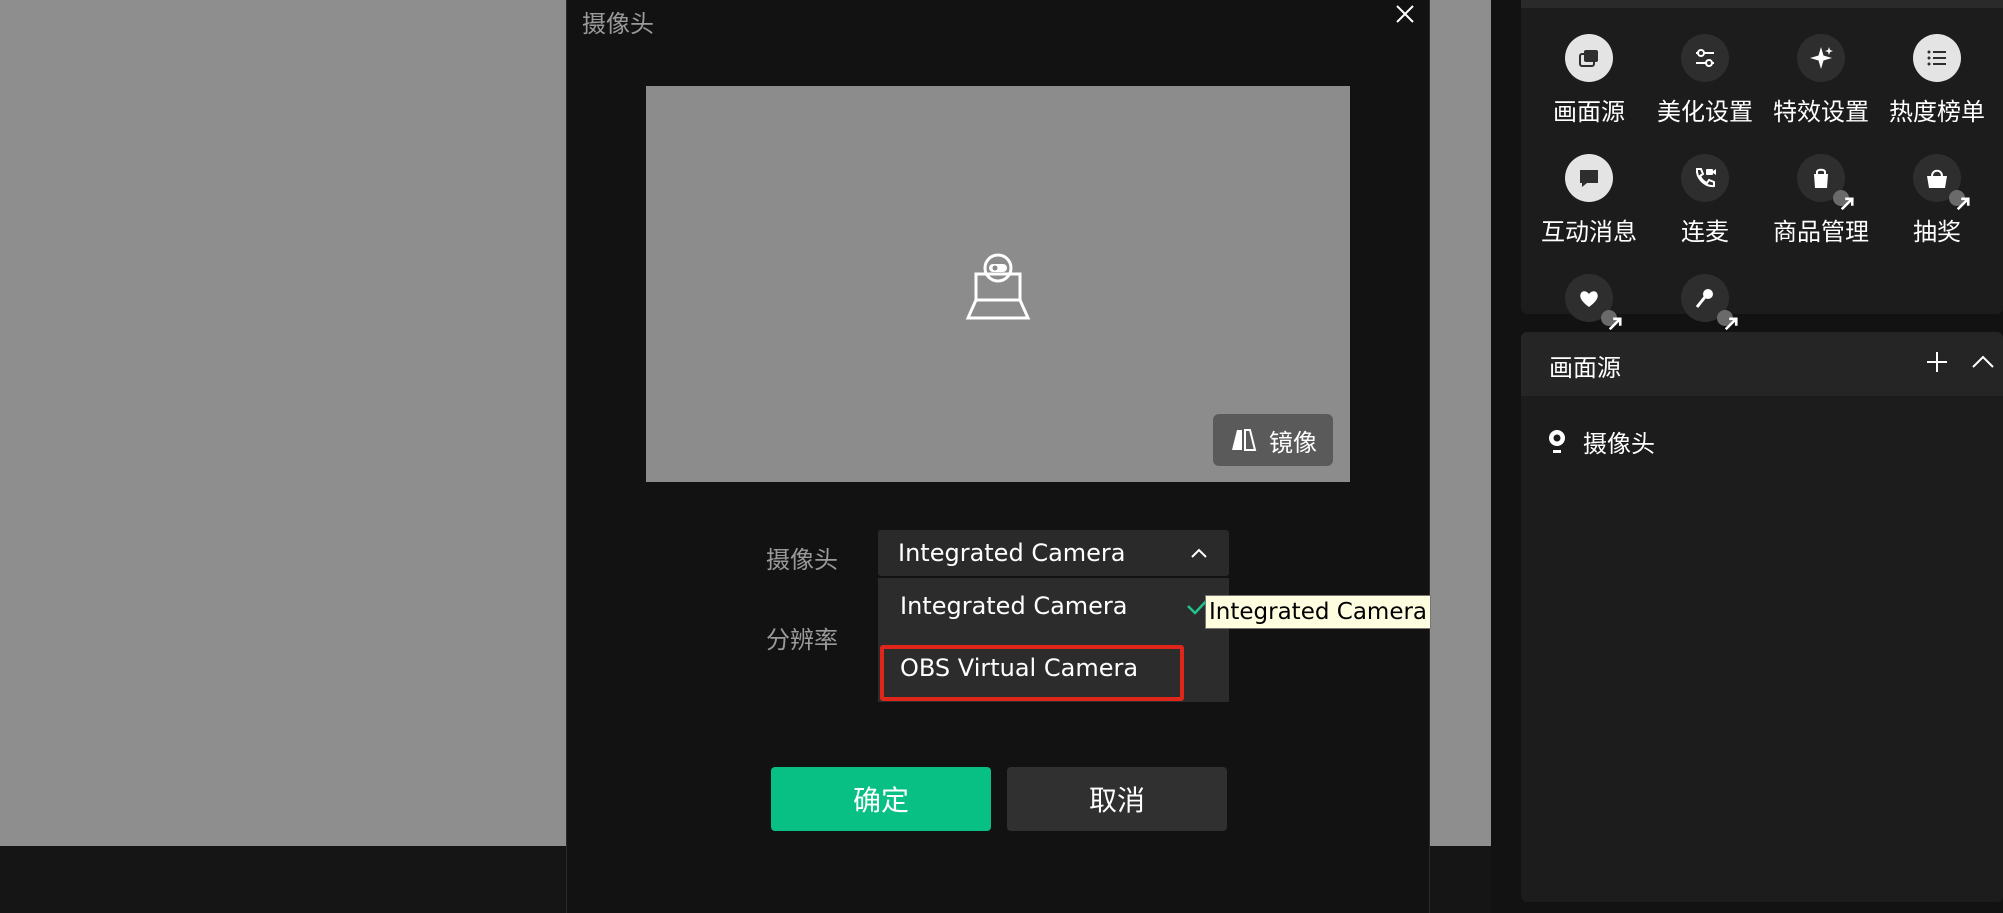 The width and height of the screenshot is (2003, 913). What do you see at coordinates (802, 640) in the screenshot?
I see `resolution-field-label: 分辨率` at bounding box center [802, 640].